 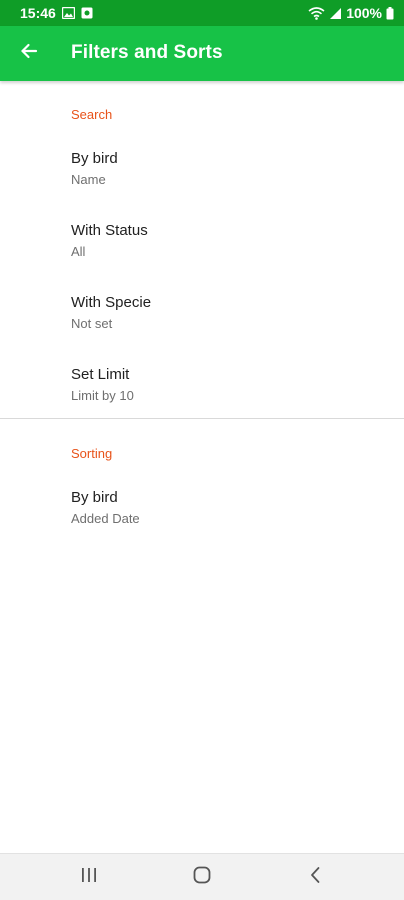 I want to click on arrow-left-icon, so click(x=29, y=53).